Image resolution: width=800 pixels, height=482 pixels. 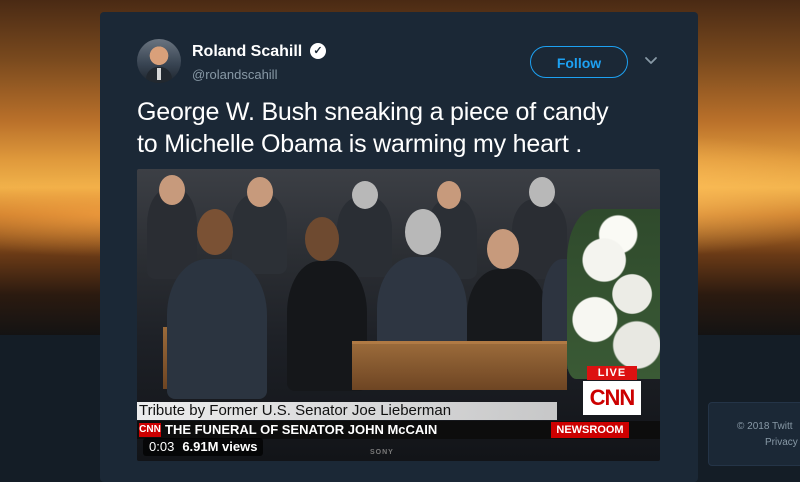 I want to click on michelle-head, so click(x=322, y=239).